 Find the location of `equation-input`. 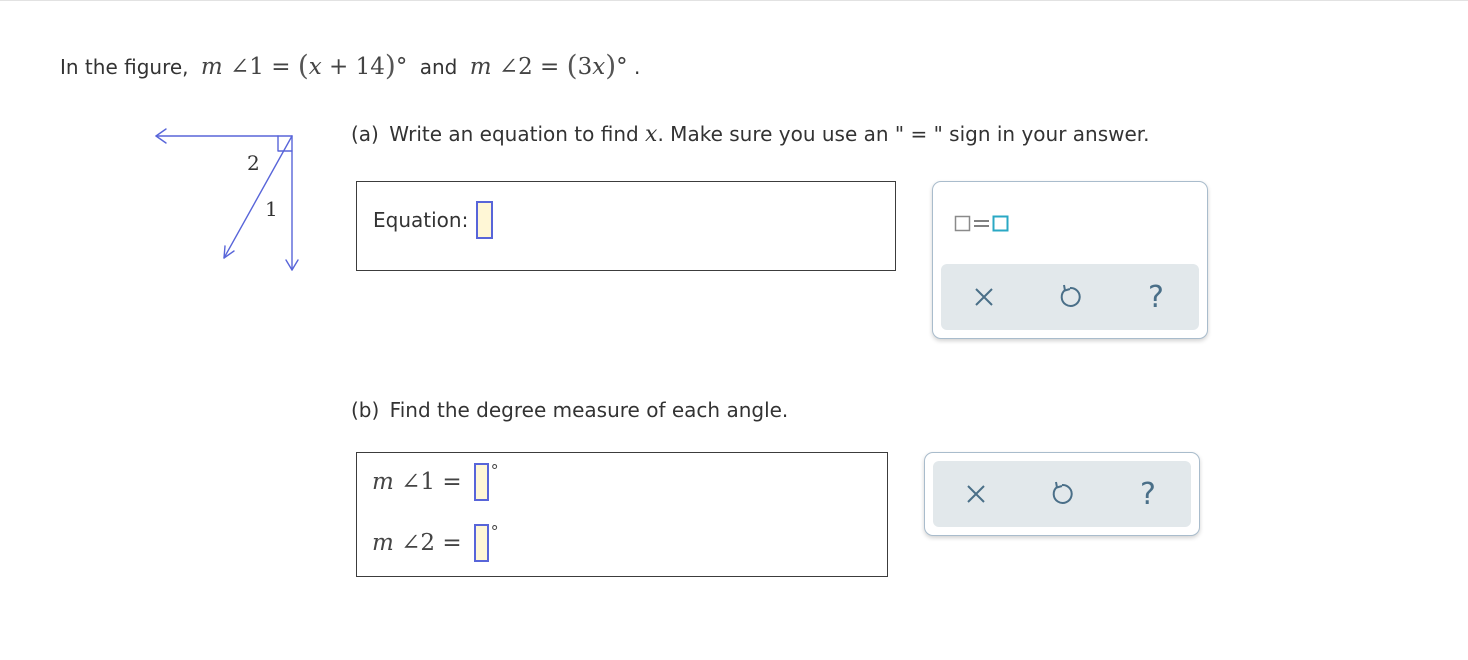

equation-input is located at coordinates (485, 220).